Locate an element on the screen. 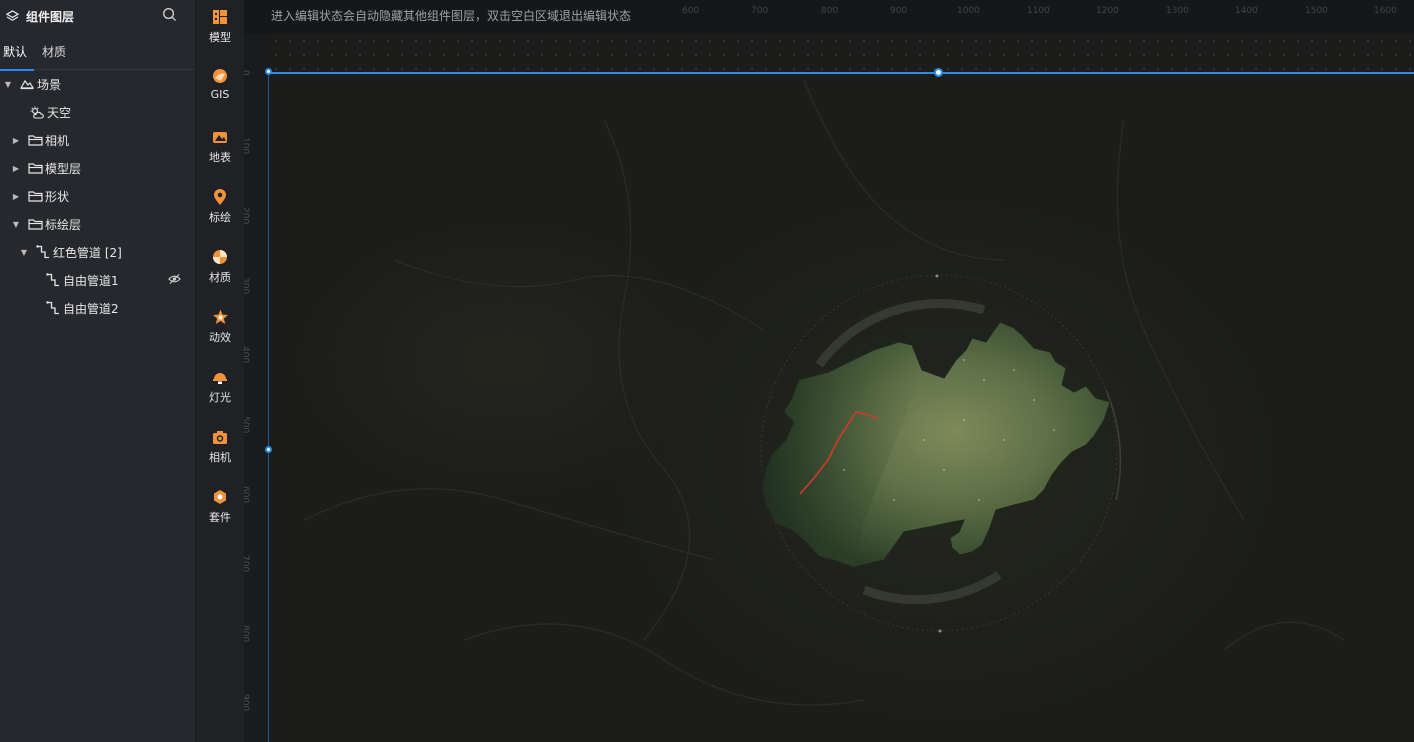  weather-cloud-sun-icon is located at coordinates (37, 112).